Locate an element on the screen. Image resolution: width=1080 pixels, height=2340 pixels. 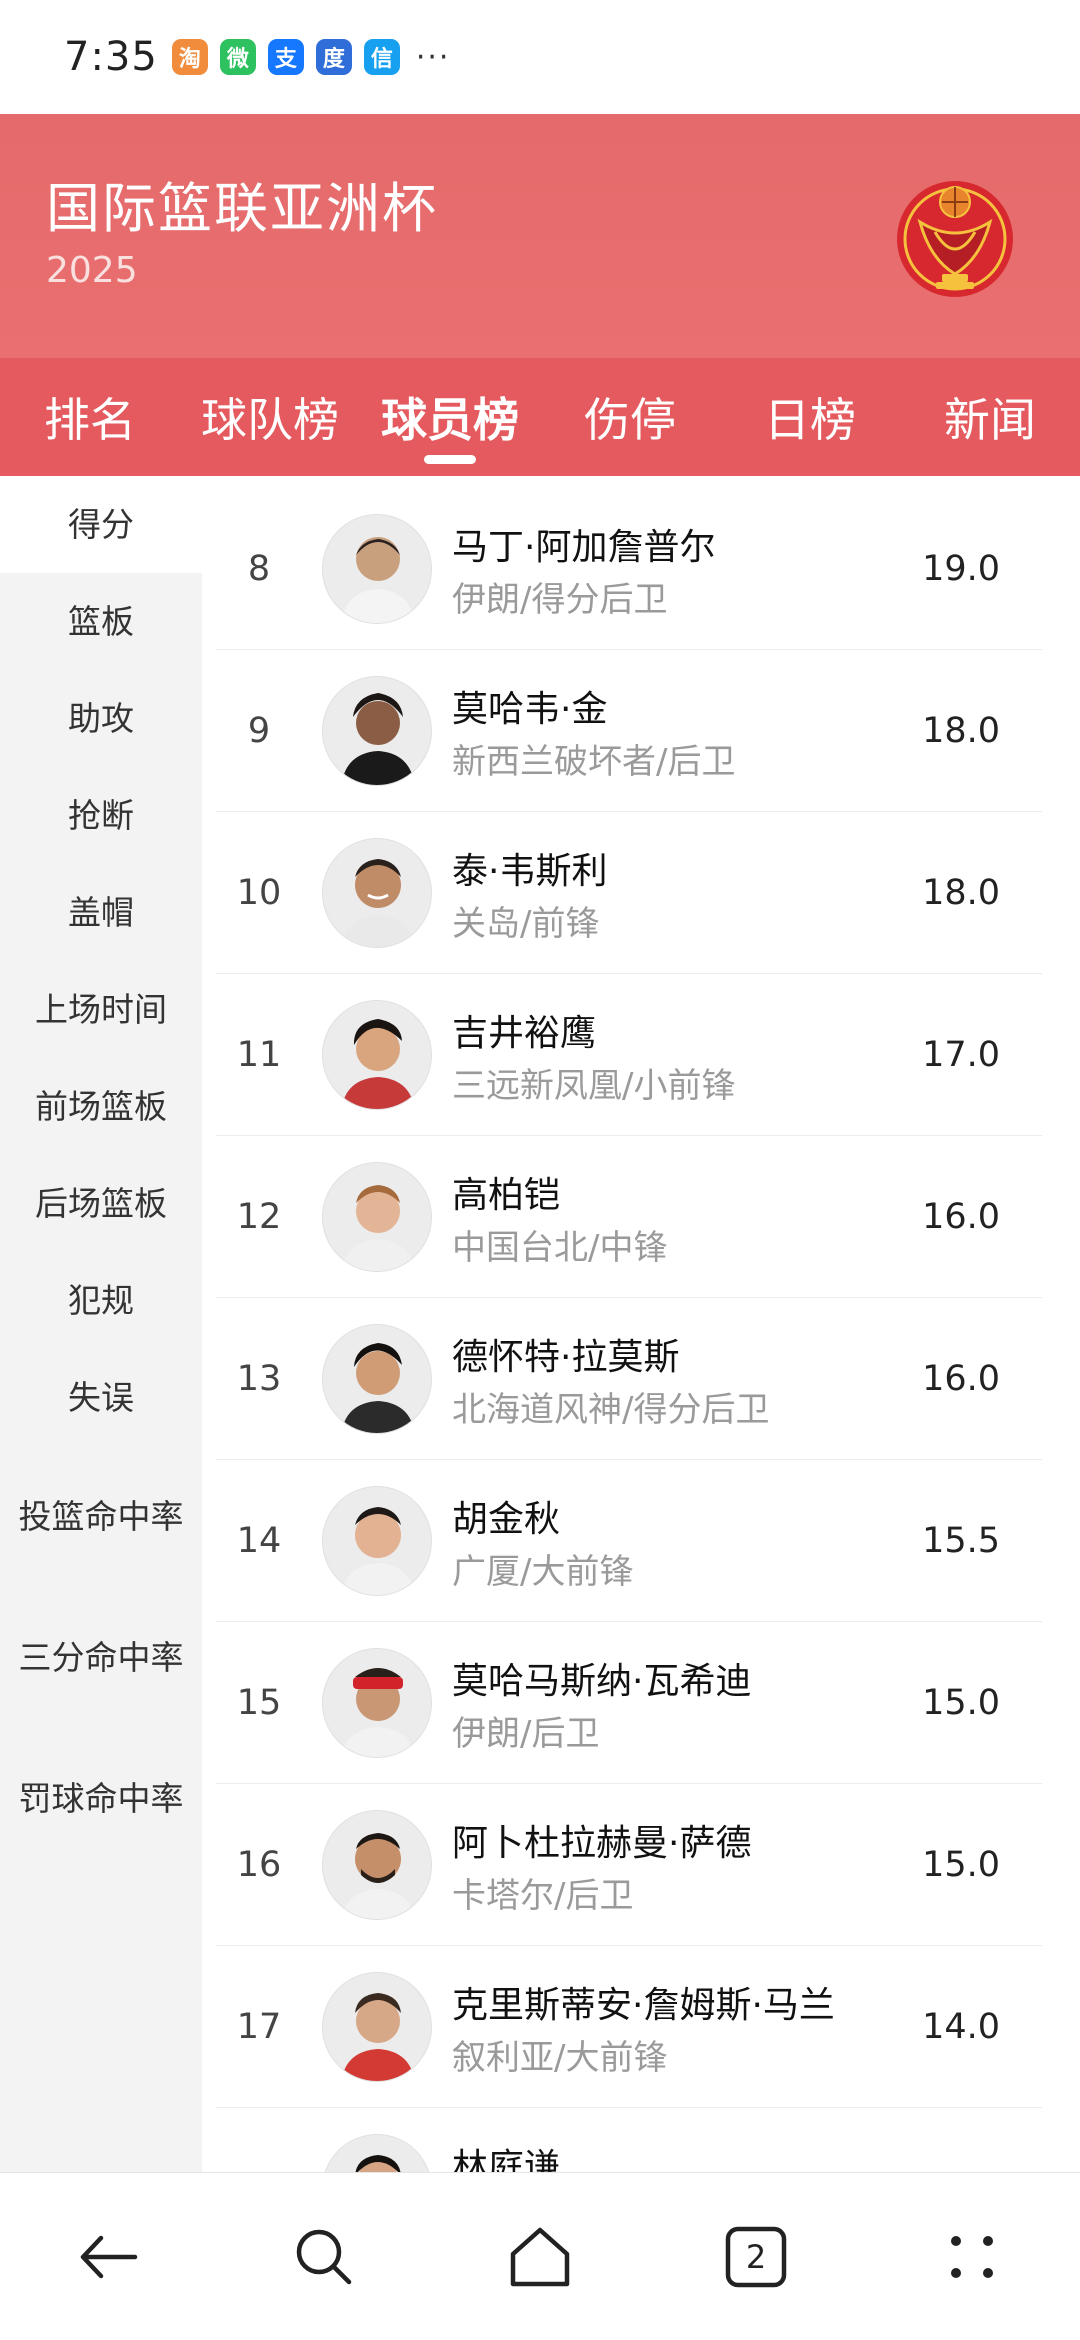
tab-injuries: 伤停 is located at coordinates (630, 417).